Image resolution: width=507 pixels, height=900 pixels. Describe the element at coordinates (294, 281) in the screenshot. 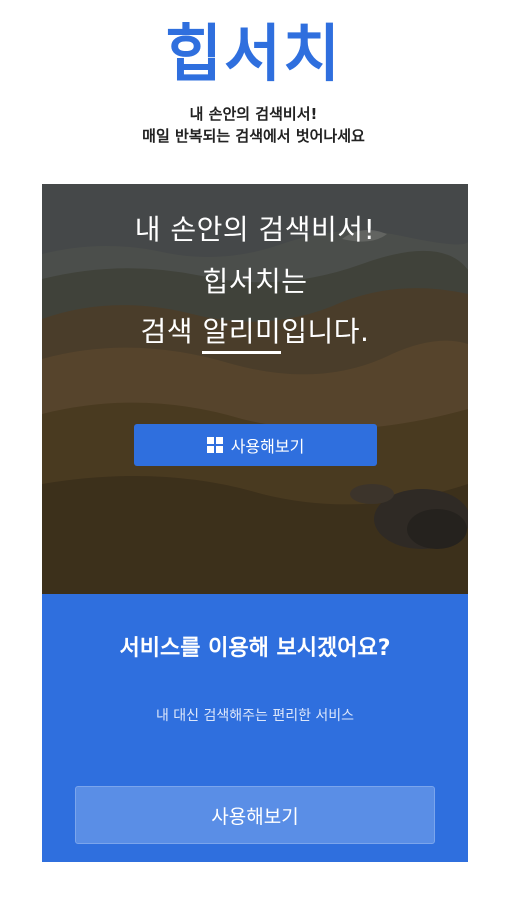

I see `hero-brand-suffix: 는` at that location.